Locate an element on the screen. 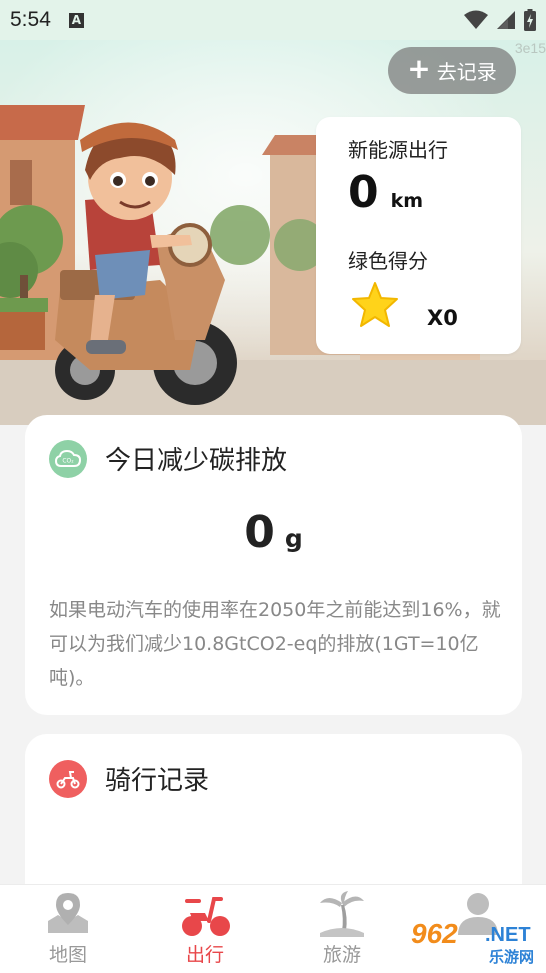 Image resolution: width=546 pixels, height=973 pixels. distance-value: 0 is located at coordinates (363, 192).